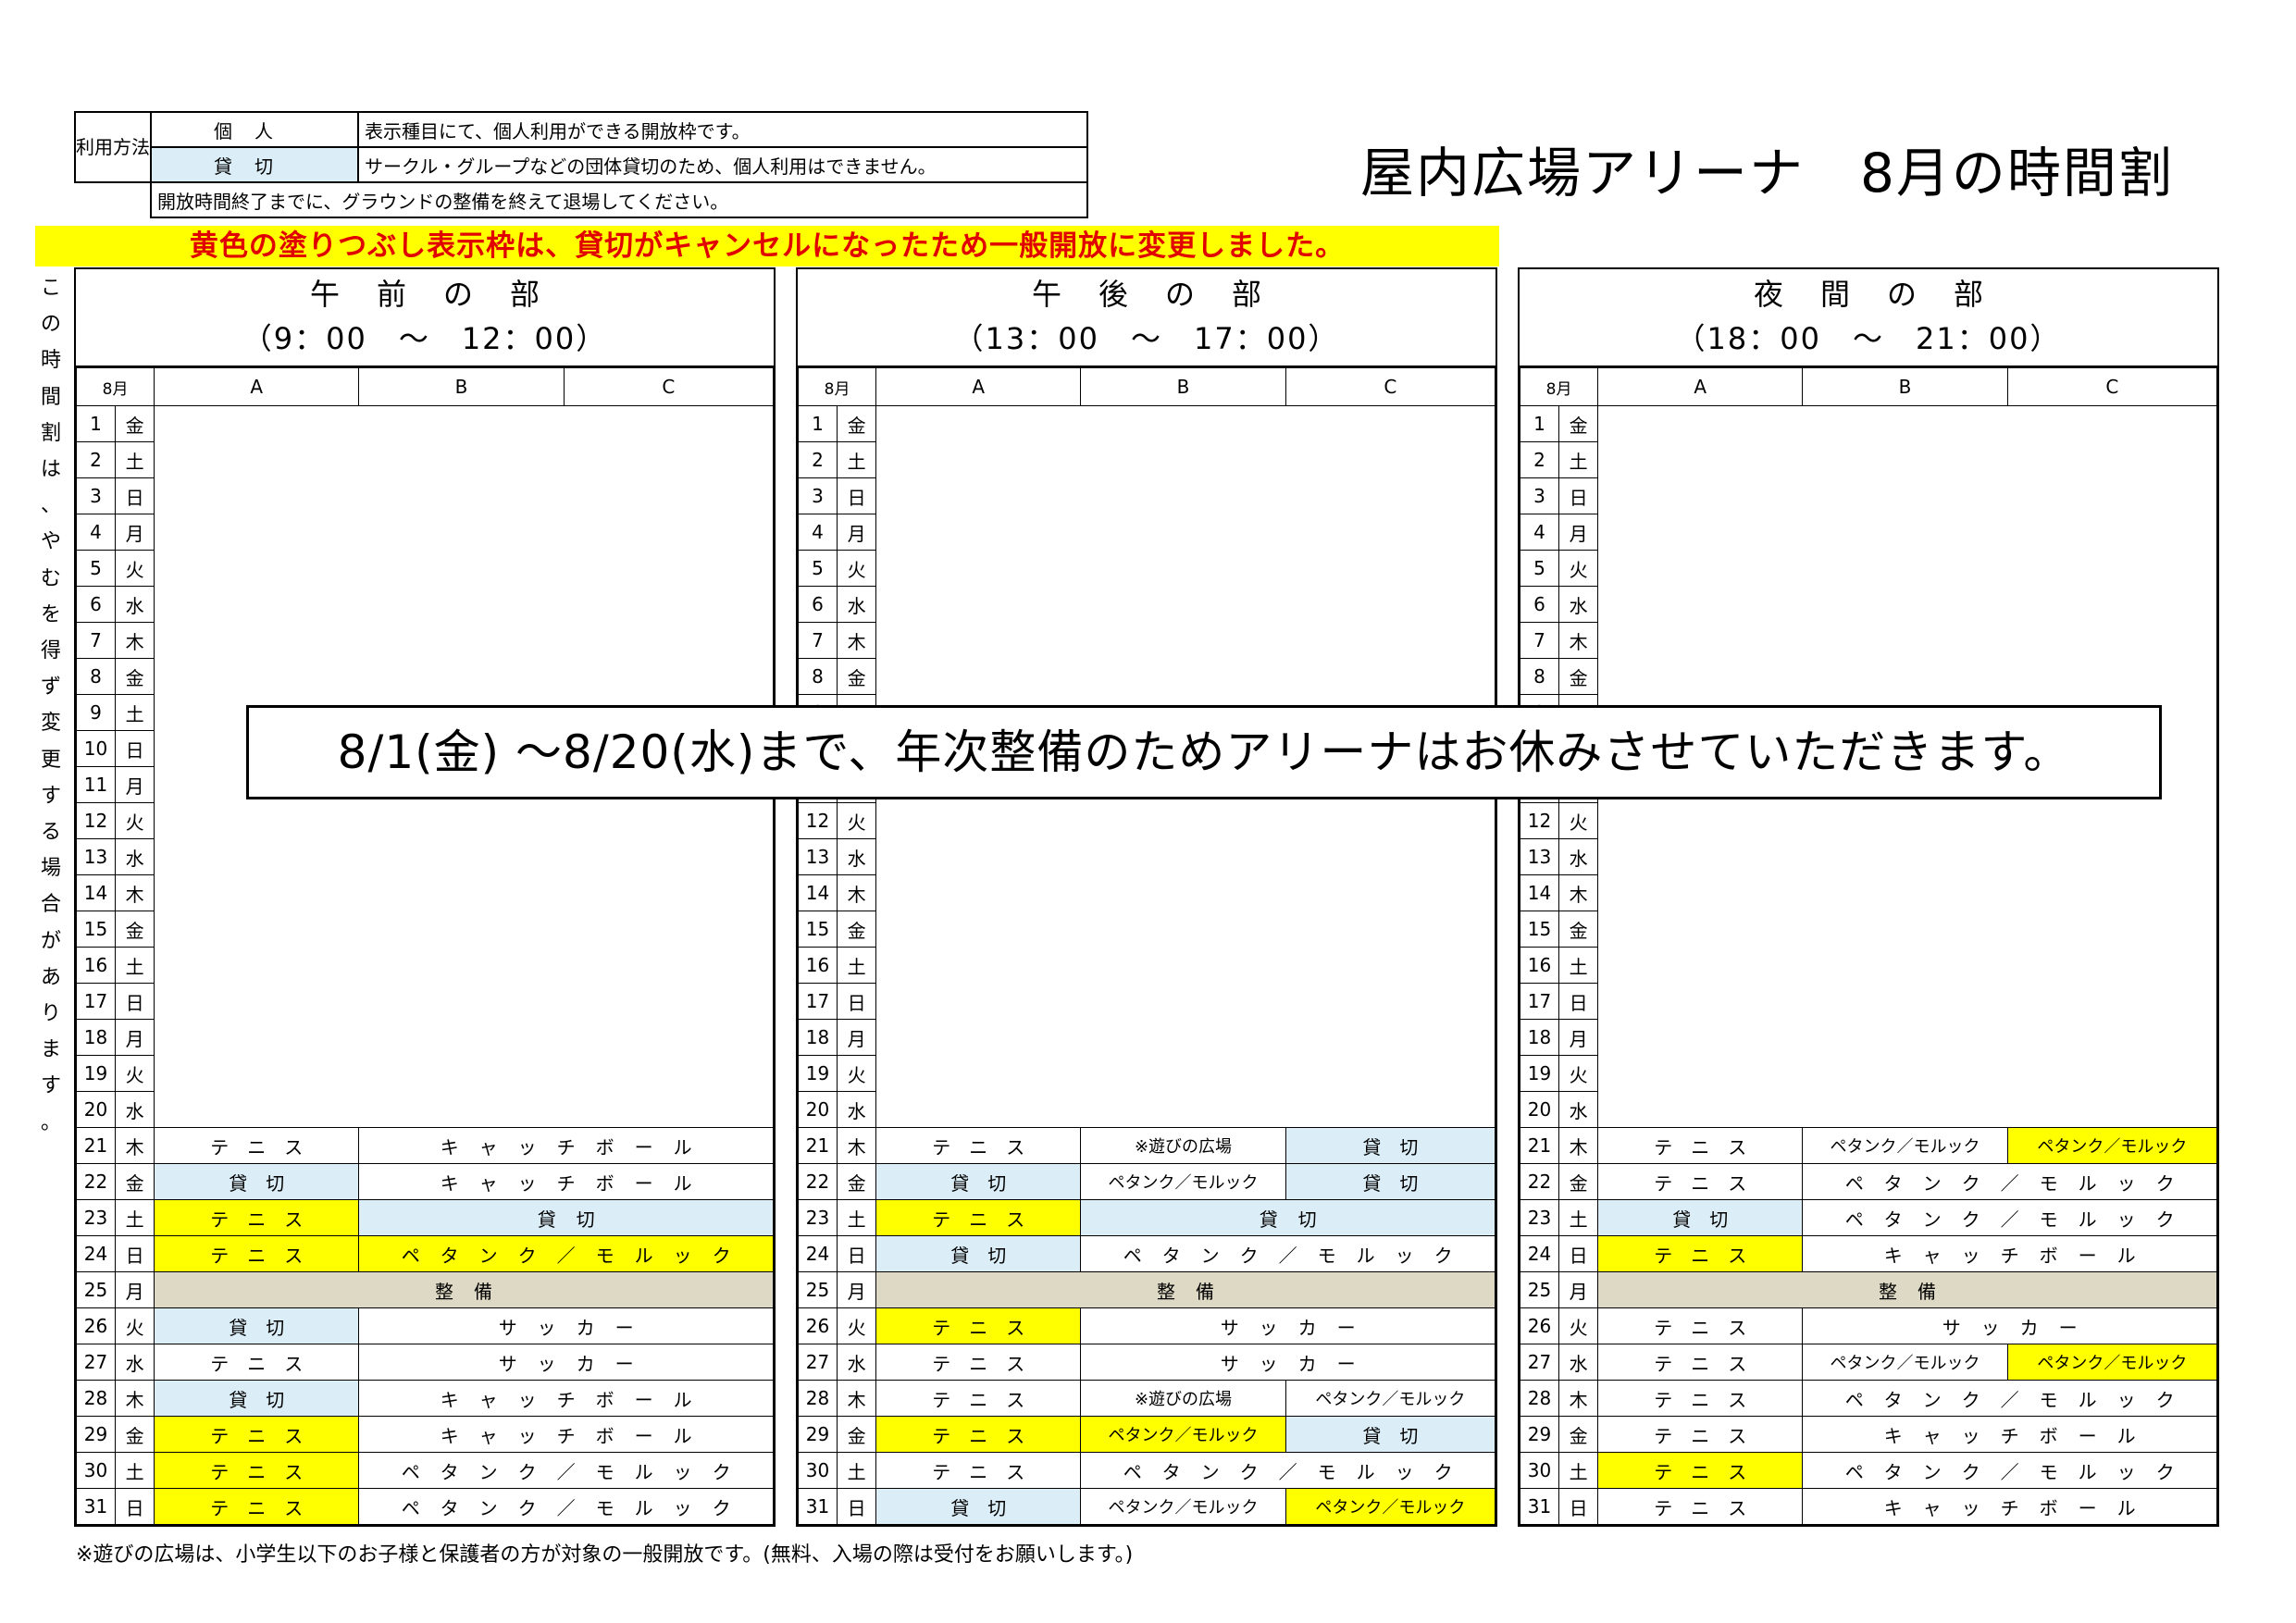  Describe the element at coordinates (818, 640) in the screenshot. I see `day-number: 7` at that location.